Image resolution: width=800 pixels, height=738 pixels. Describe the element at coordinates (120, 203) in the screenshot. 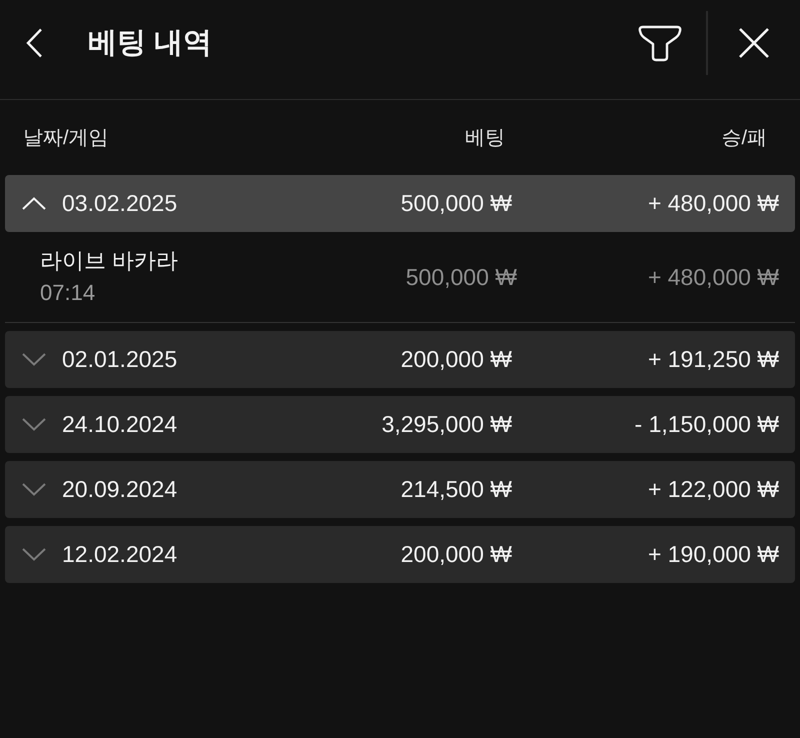

I see `date-text: 03.02.2025` at that location.